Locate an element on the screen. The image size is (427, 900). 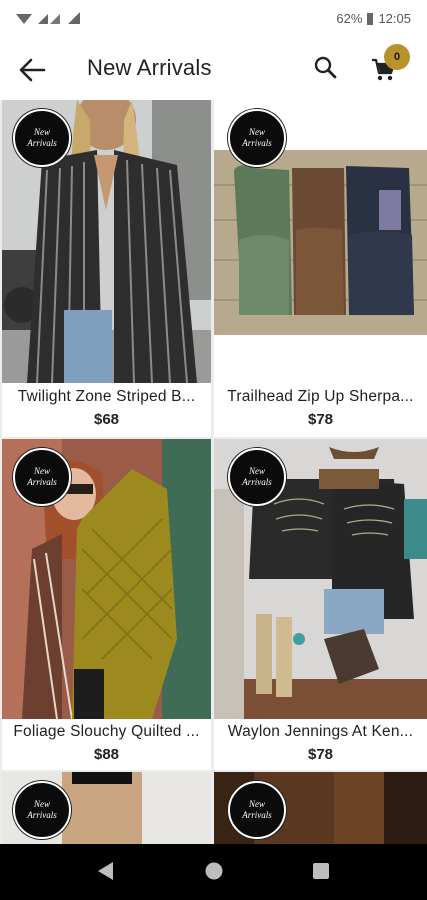
nav-recents-button is located at coordinates (321, 873).